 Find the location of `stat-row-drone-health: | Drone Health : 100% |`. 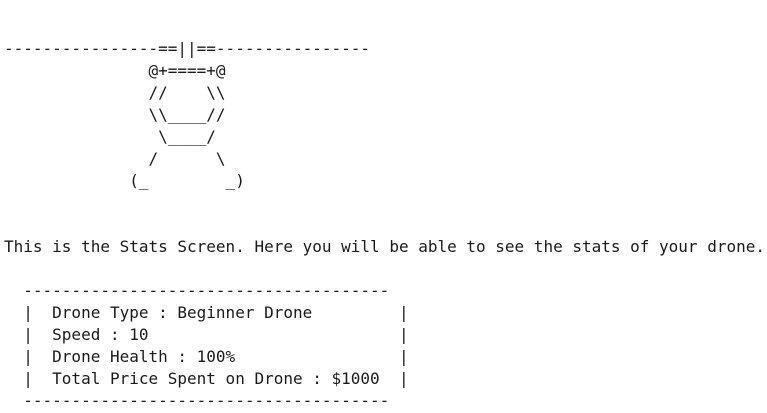

stat-row-drone-health: | Drone Health : 100% | is located at coordinates (206, 356).